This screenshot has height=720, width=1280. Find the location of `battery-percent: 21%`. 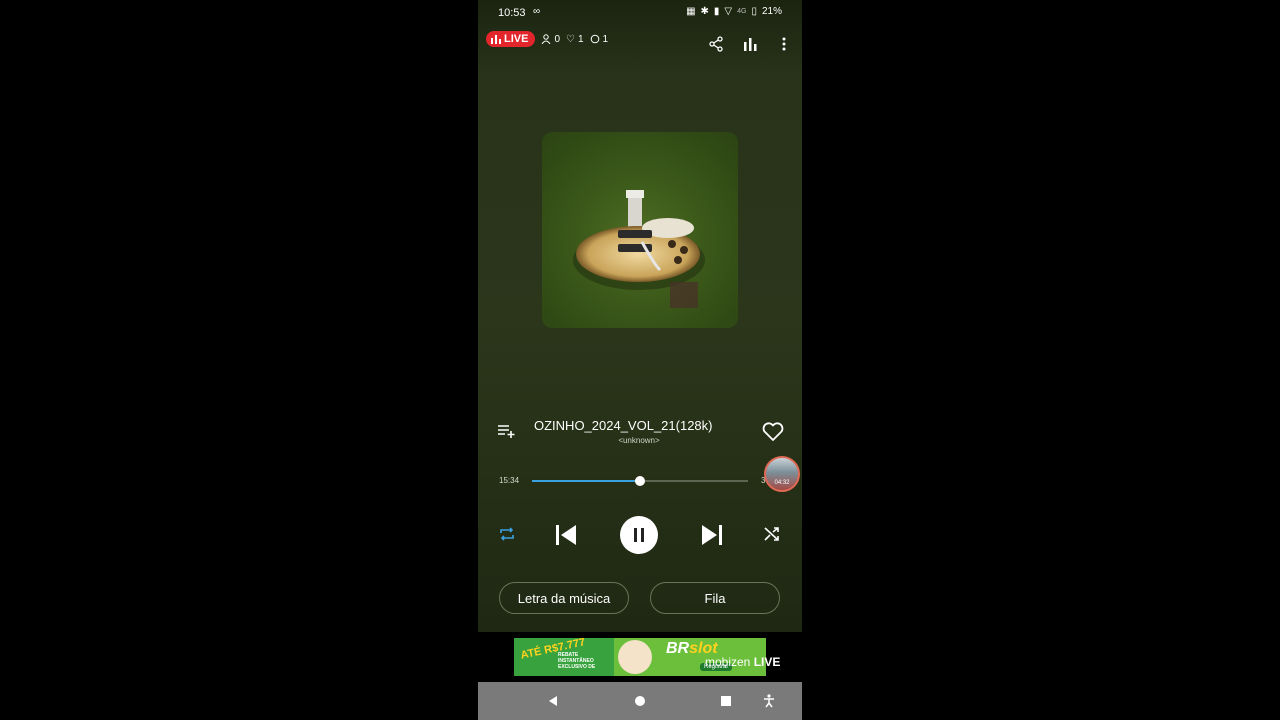

battery-percent: 21% is located at coordinates (771, 11).